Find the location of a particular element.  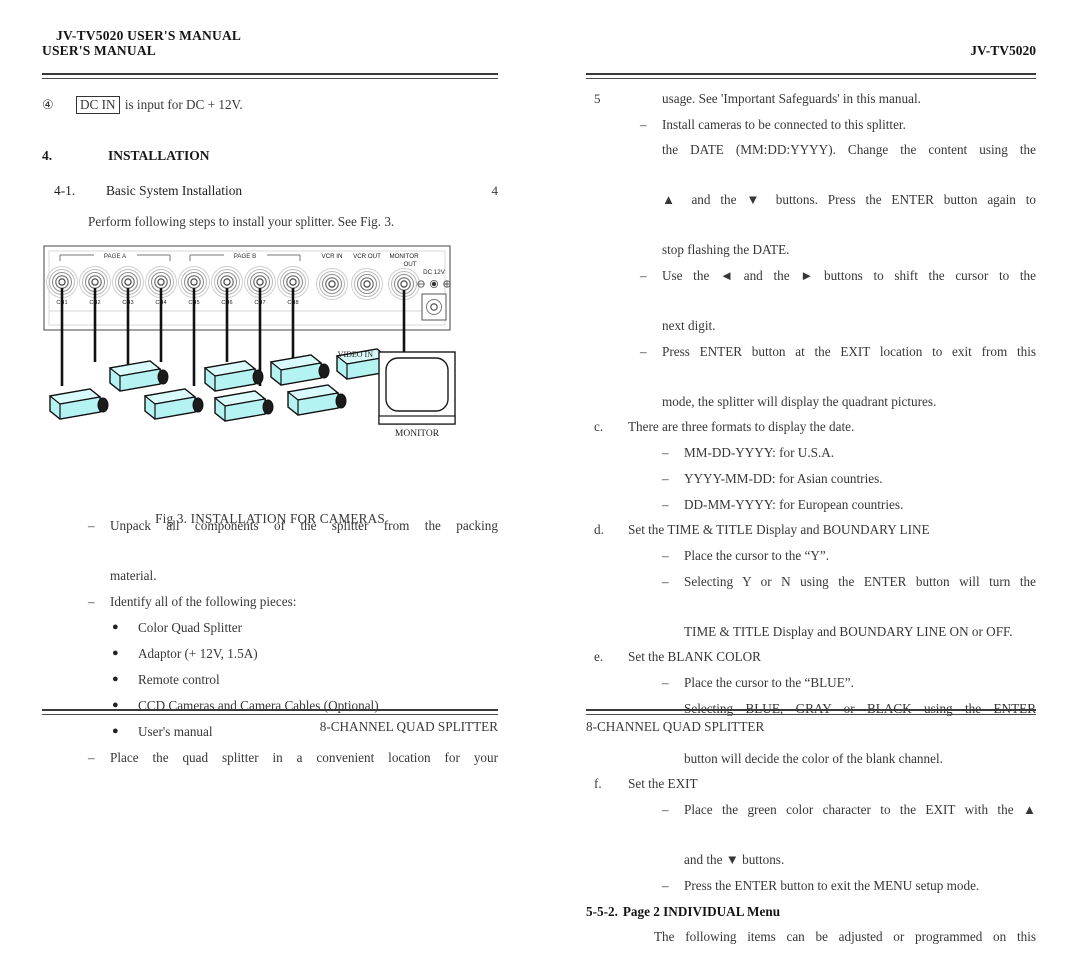

list-item: – MM-DD-YYYY: for U.S.A. is located at coordinates (849, 452).